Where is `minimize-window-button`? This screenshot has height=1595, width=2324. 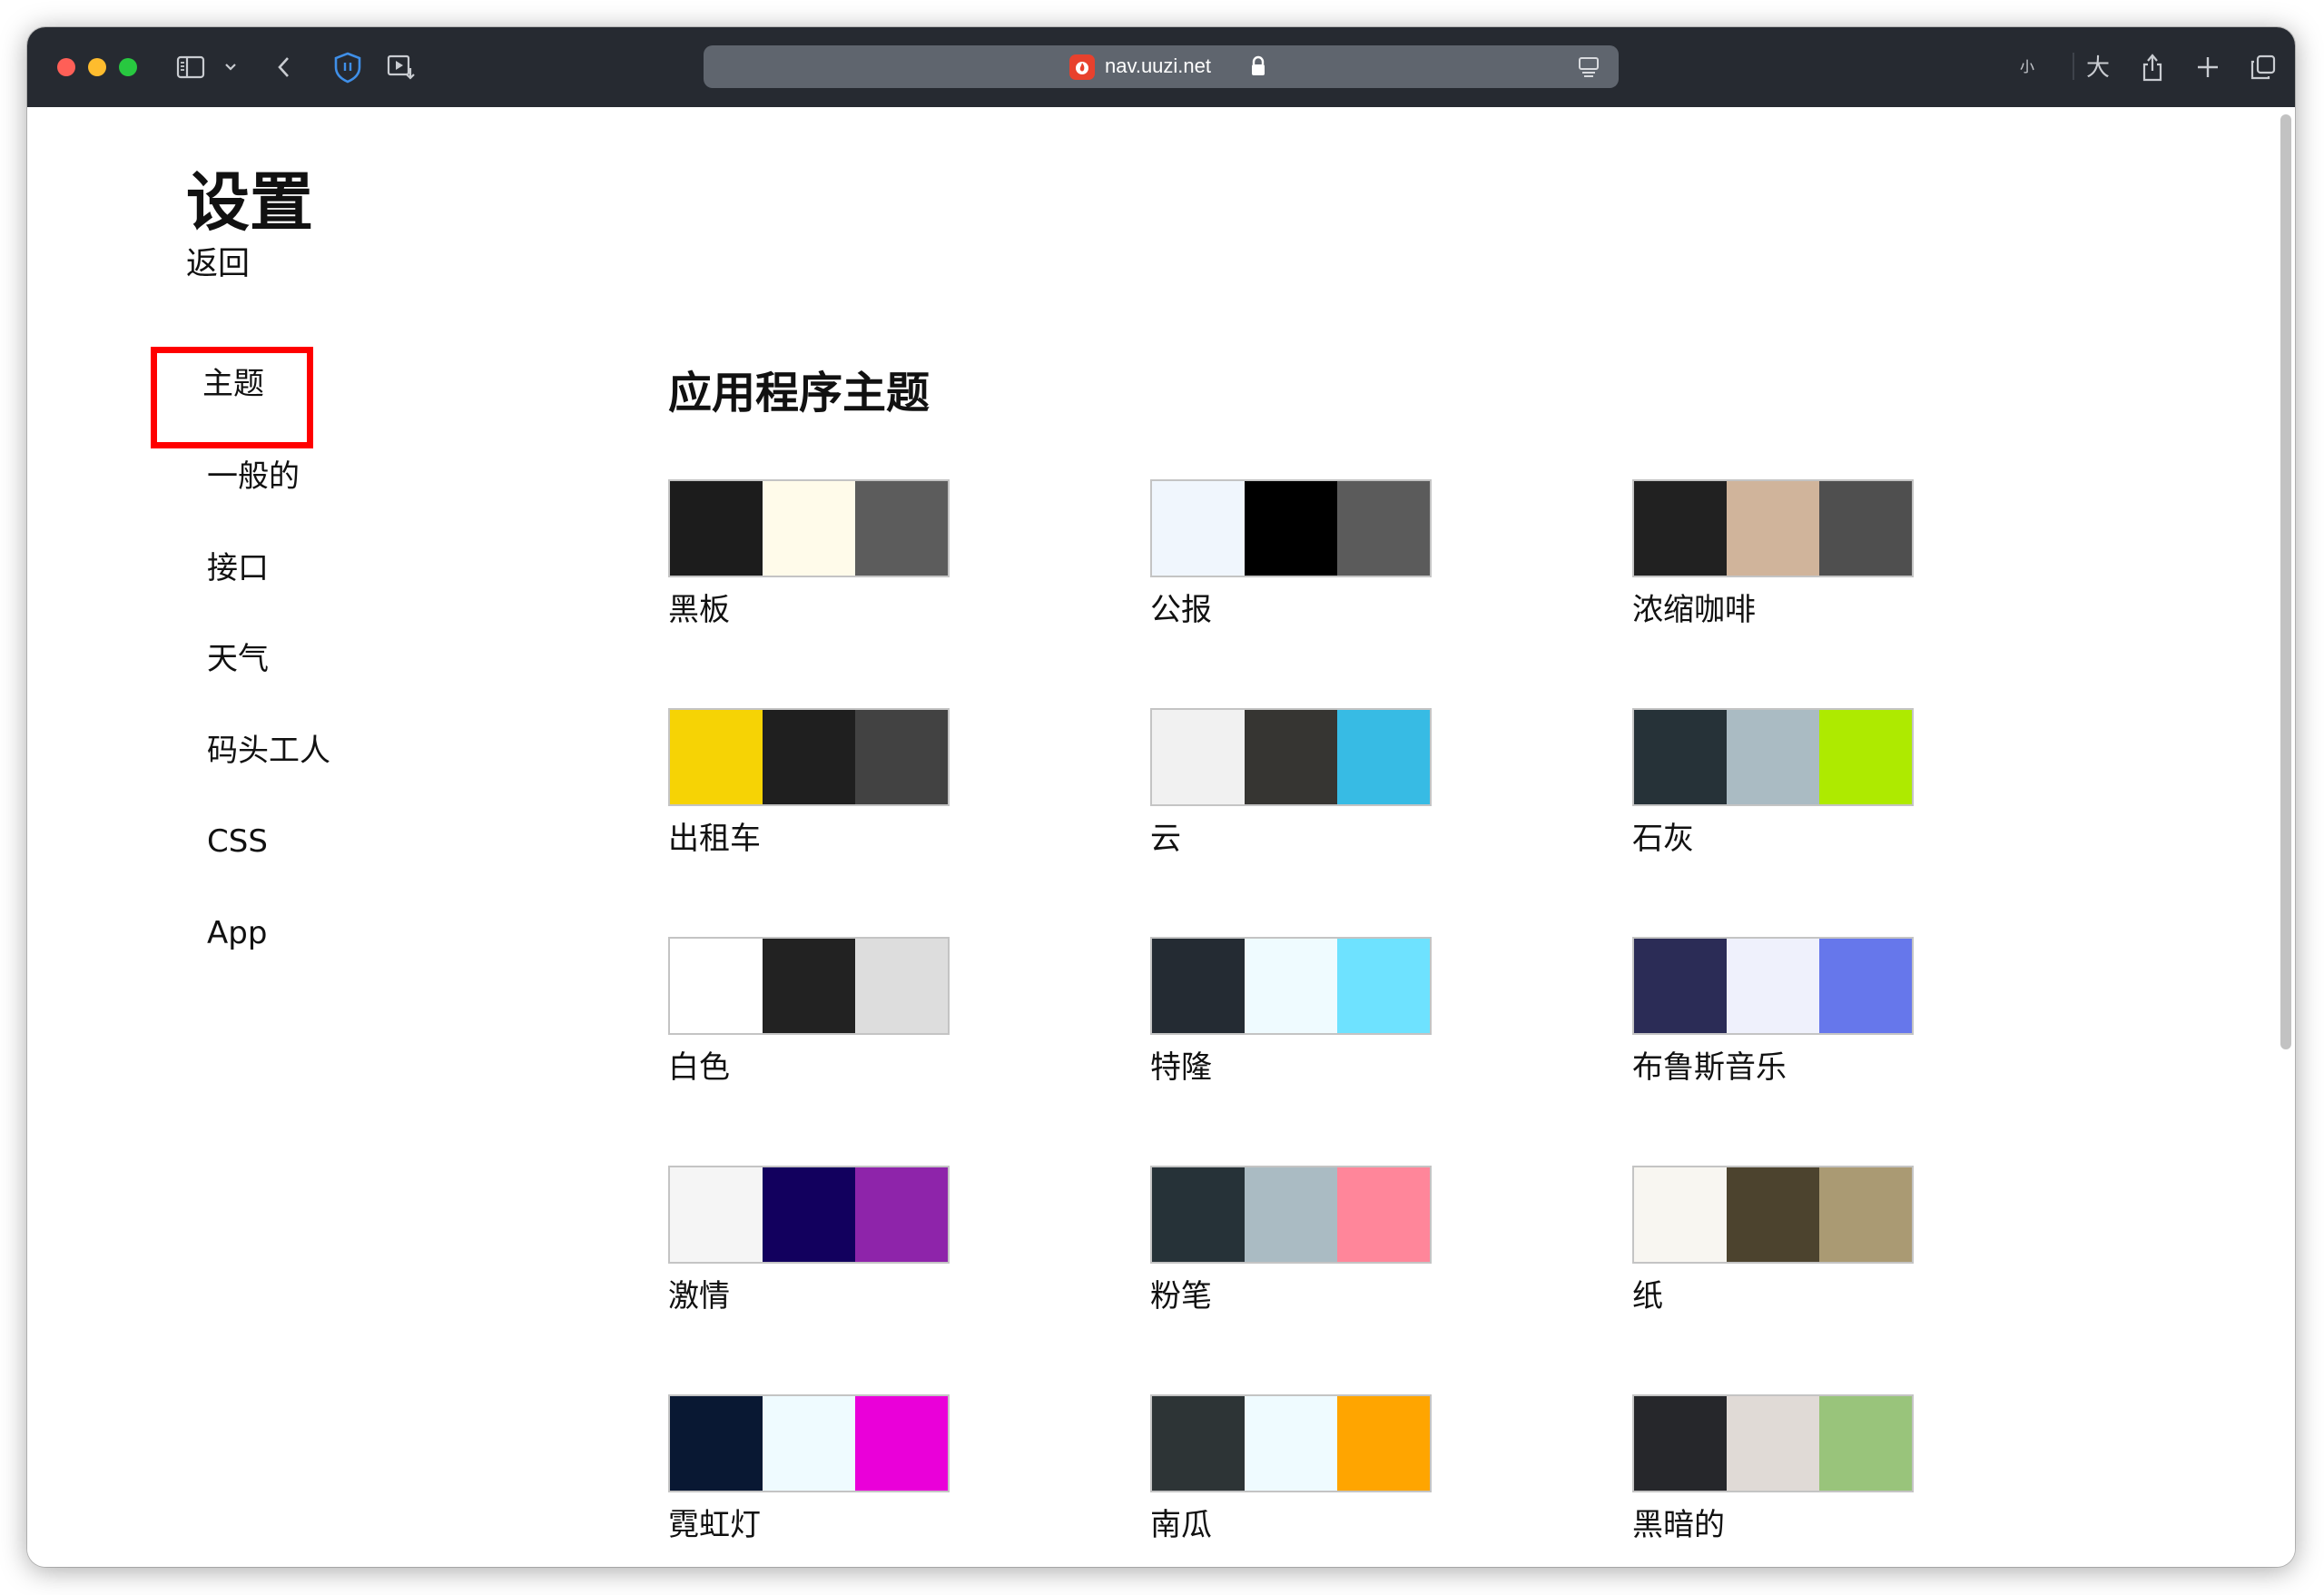 minimize-window-button is located at coordinates (97, 67).